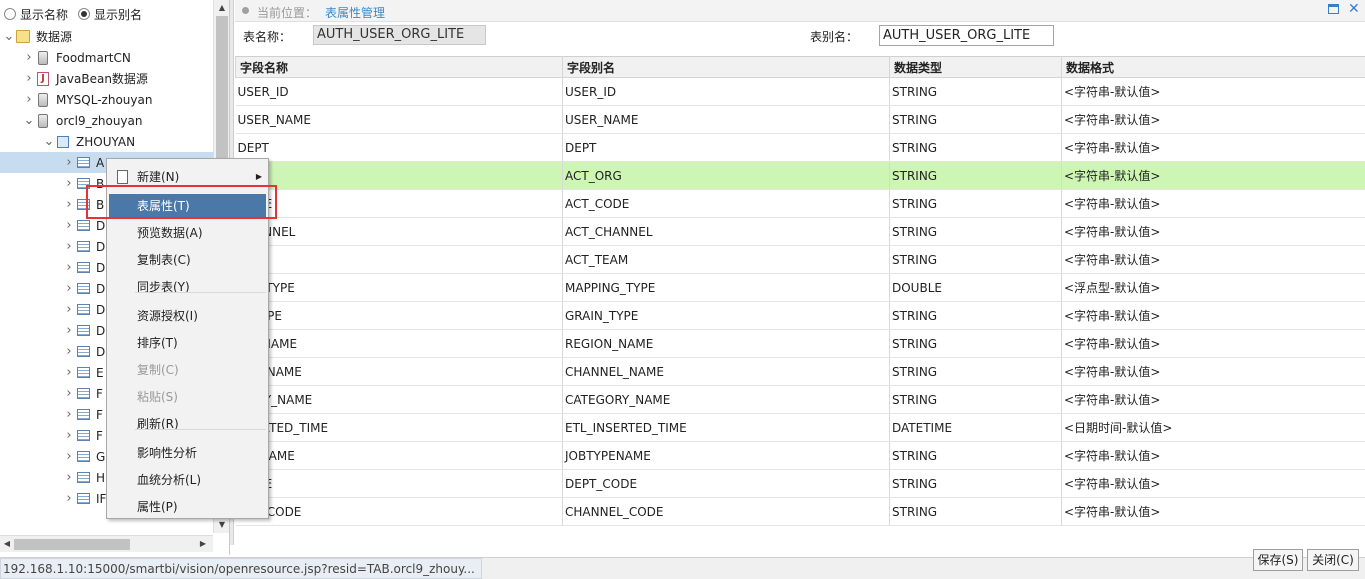 The width and height of the screenshot is (1365, 579). What do you see at coordinates (106, 120) in the screenshot?
I see `tree-node: ⌄ orcl9_zhouyan` at bounding box center [106, 120].